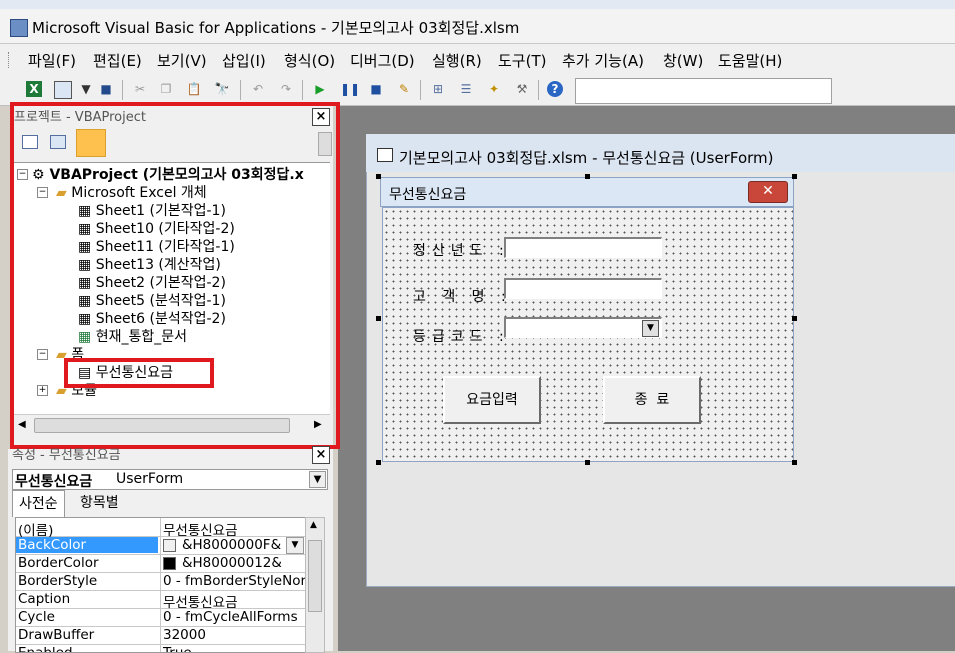 This screenshot has height=653, width=955. What do you see at coordinates (461, 337) in the screenshot?
I see `label-grade-code: 등급코드 :` at bounding box center [461, 337].